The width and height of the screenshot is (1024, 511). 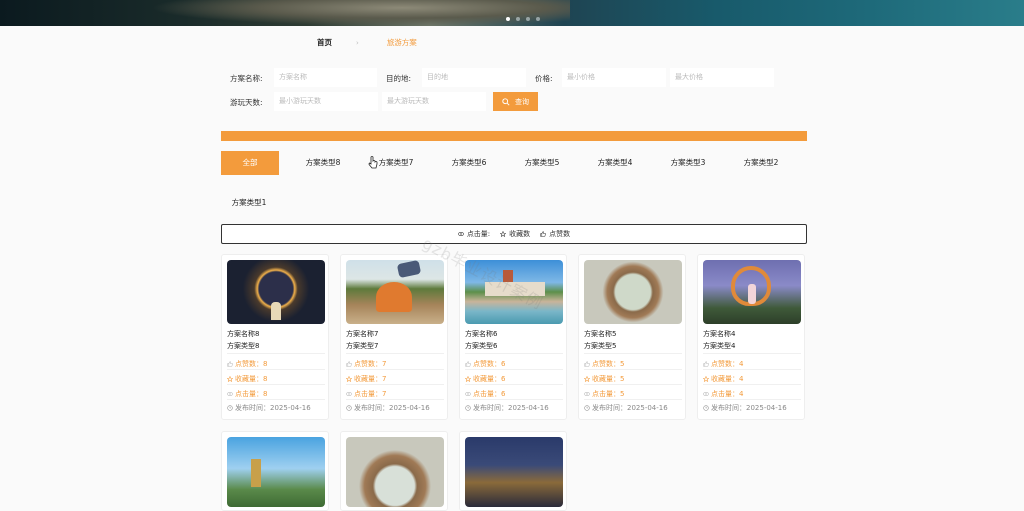 I want to click on favorite-count: 收藏量：5, so click(x=604, y=379).